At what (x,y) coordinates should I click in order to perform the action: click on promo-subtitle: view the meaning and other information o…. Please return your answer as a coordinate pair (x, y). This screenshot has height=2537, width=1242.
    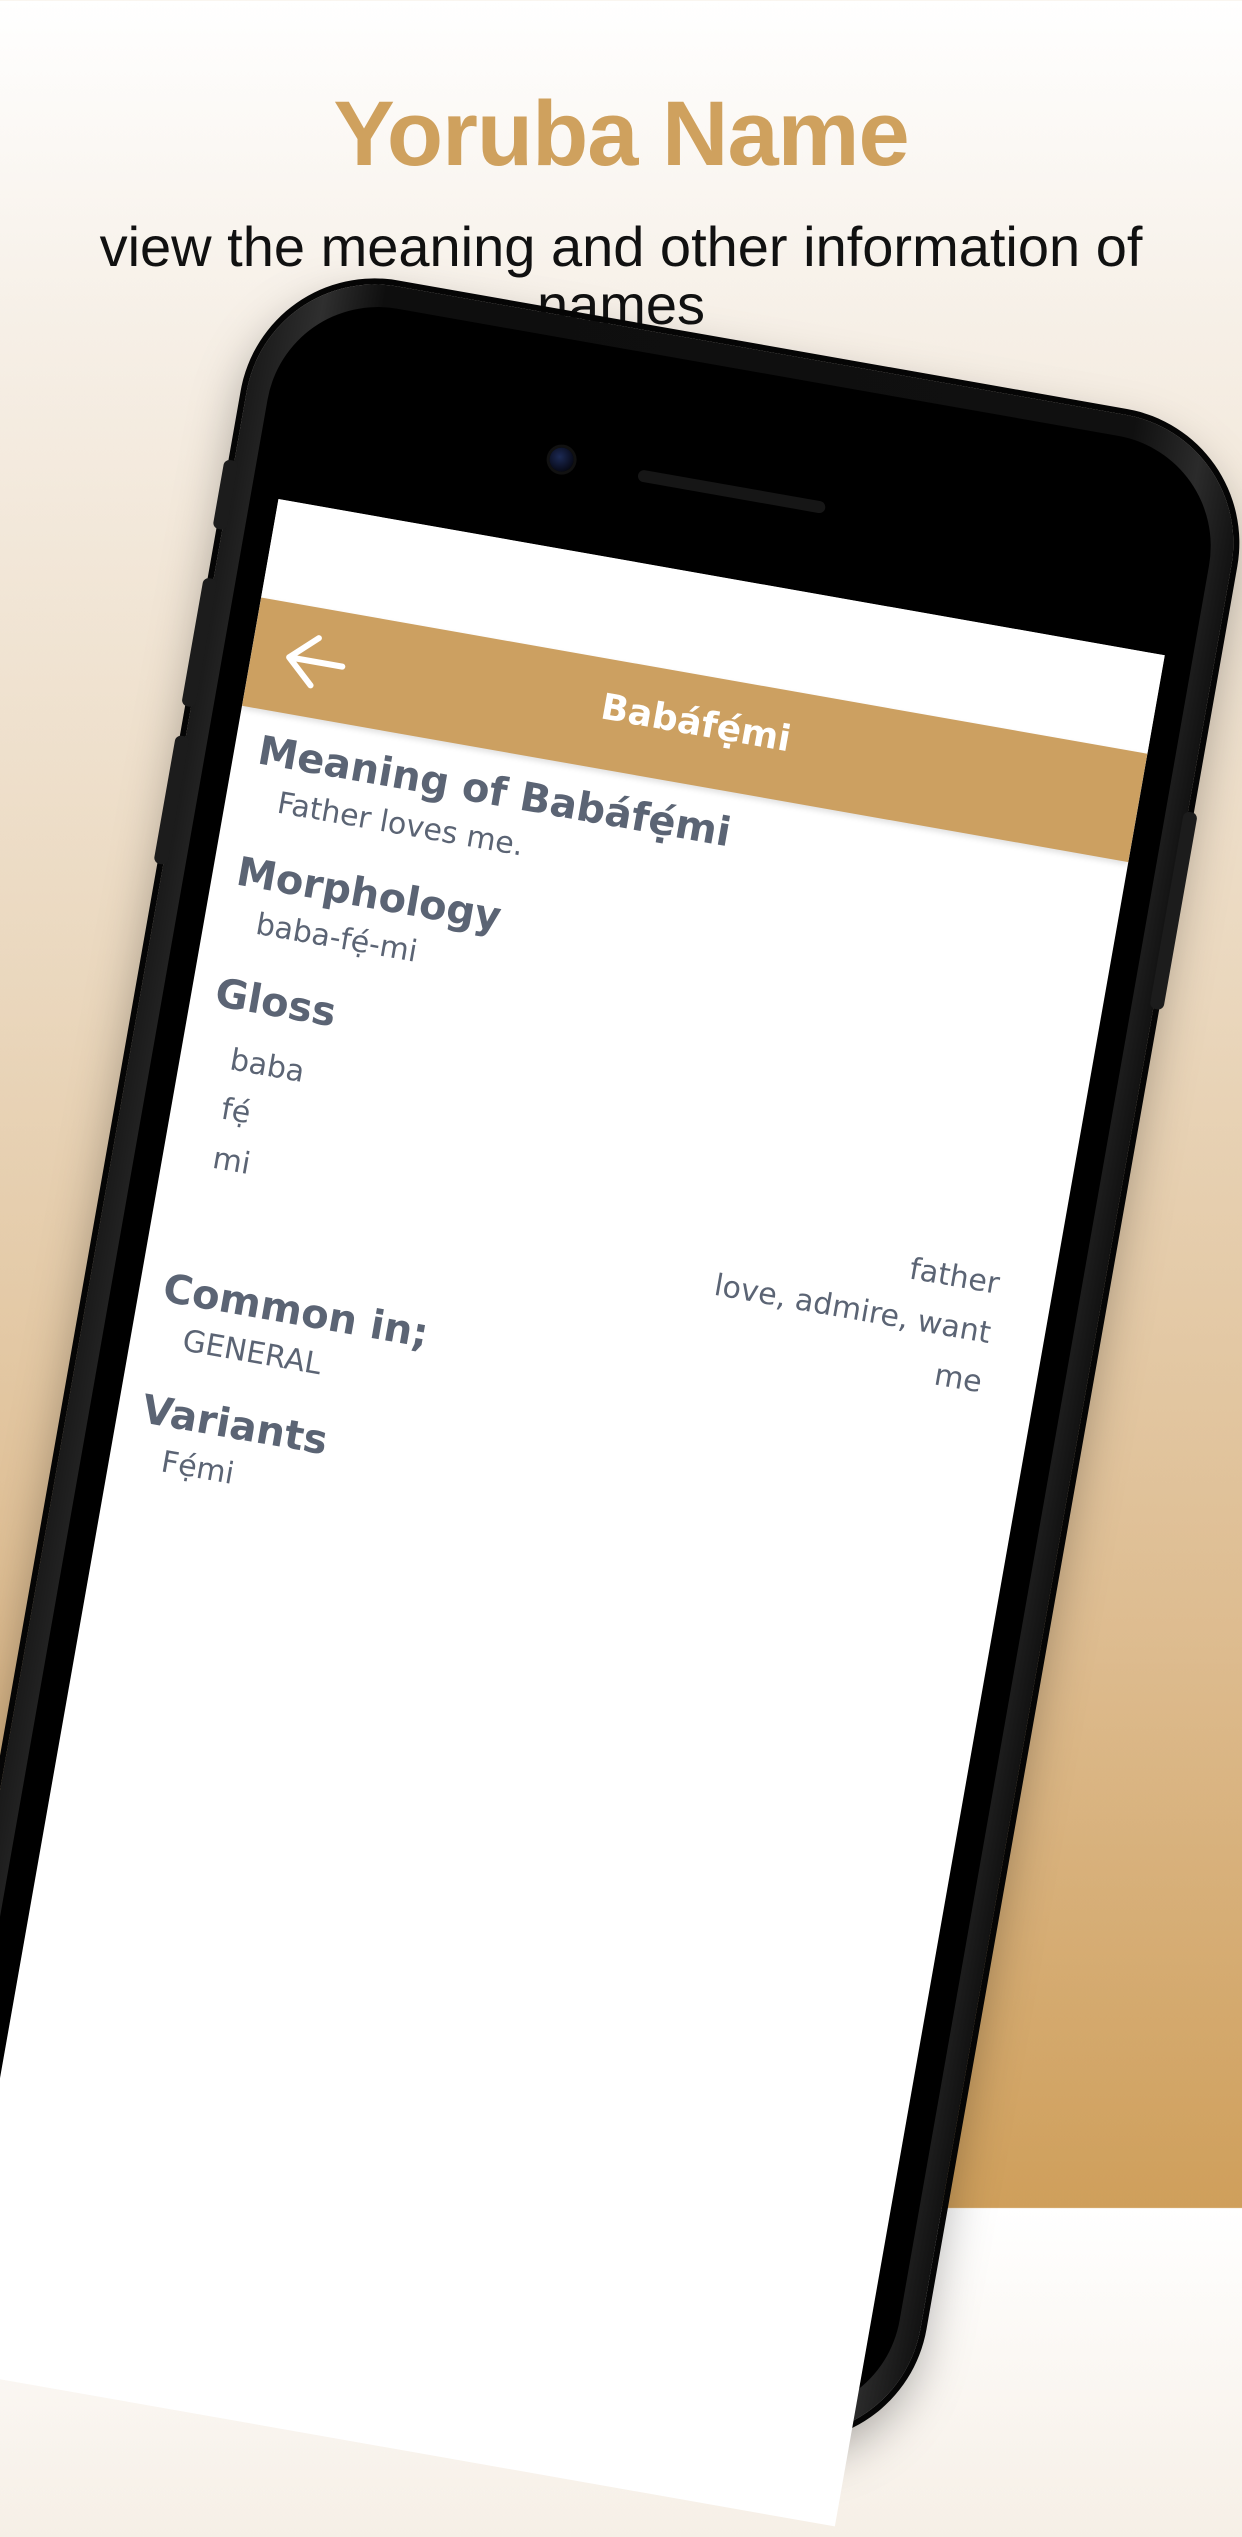
    Looking at the image, I should click on (621, 275).